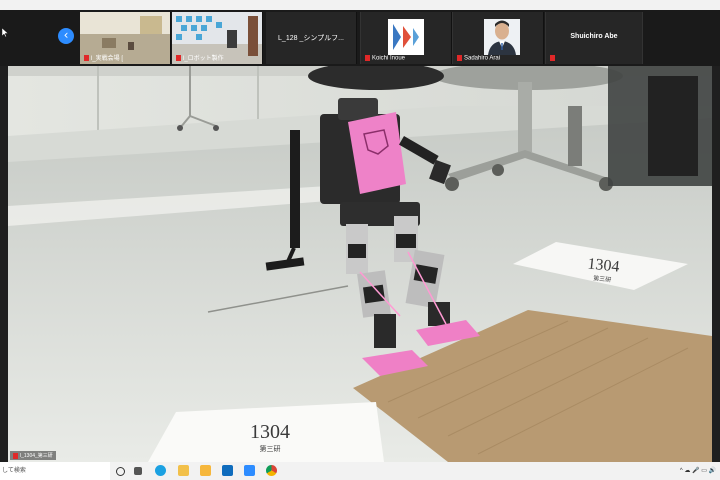 The height and width of the screenshot is (480, 720). I want to click on paper-sign-small-number: 1304, so click(604, 265).